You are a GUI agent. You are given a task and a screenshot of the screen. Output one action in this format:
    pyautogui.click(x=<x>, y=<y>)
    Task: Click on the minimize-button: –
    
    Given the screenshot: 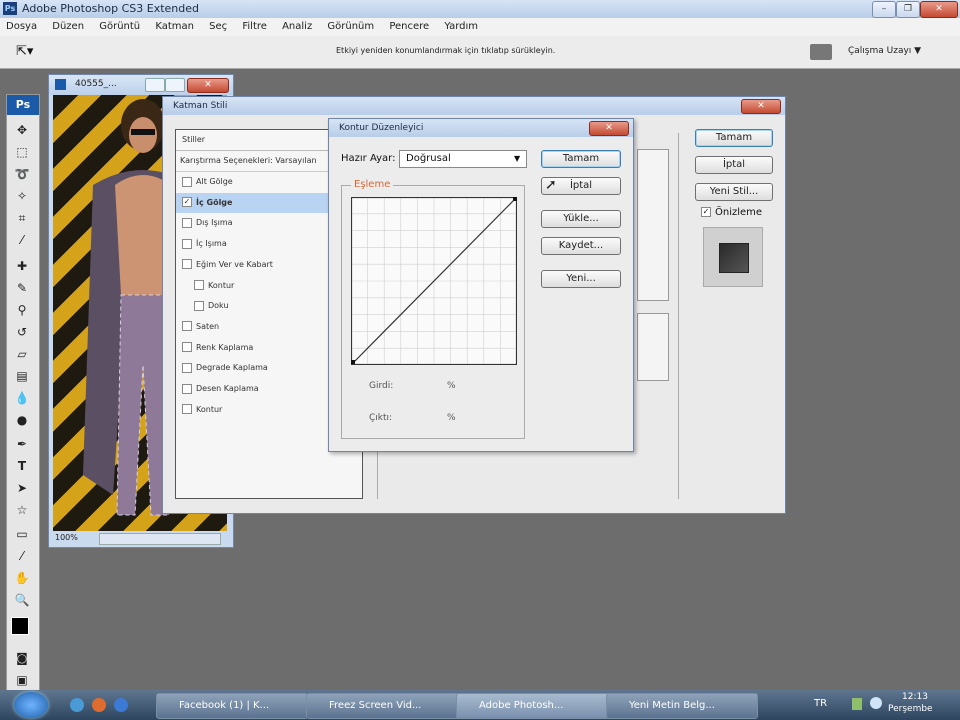 What is the action you would take?
    pyautogui.click(x=884, y=9)
    